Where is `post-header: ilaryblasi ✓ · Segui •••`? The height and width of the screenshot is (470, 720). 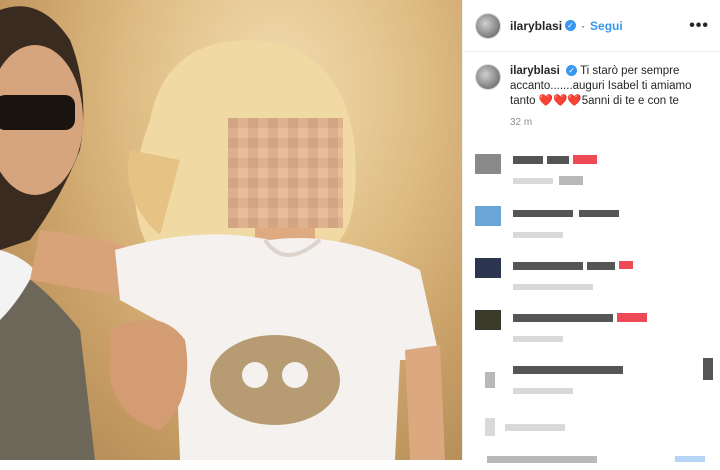
post-header: ilaryblasi ✓ · Segui ••• is located at coordinates (591, 26).